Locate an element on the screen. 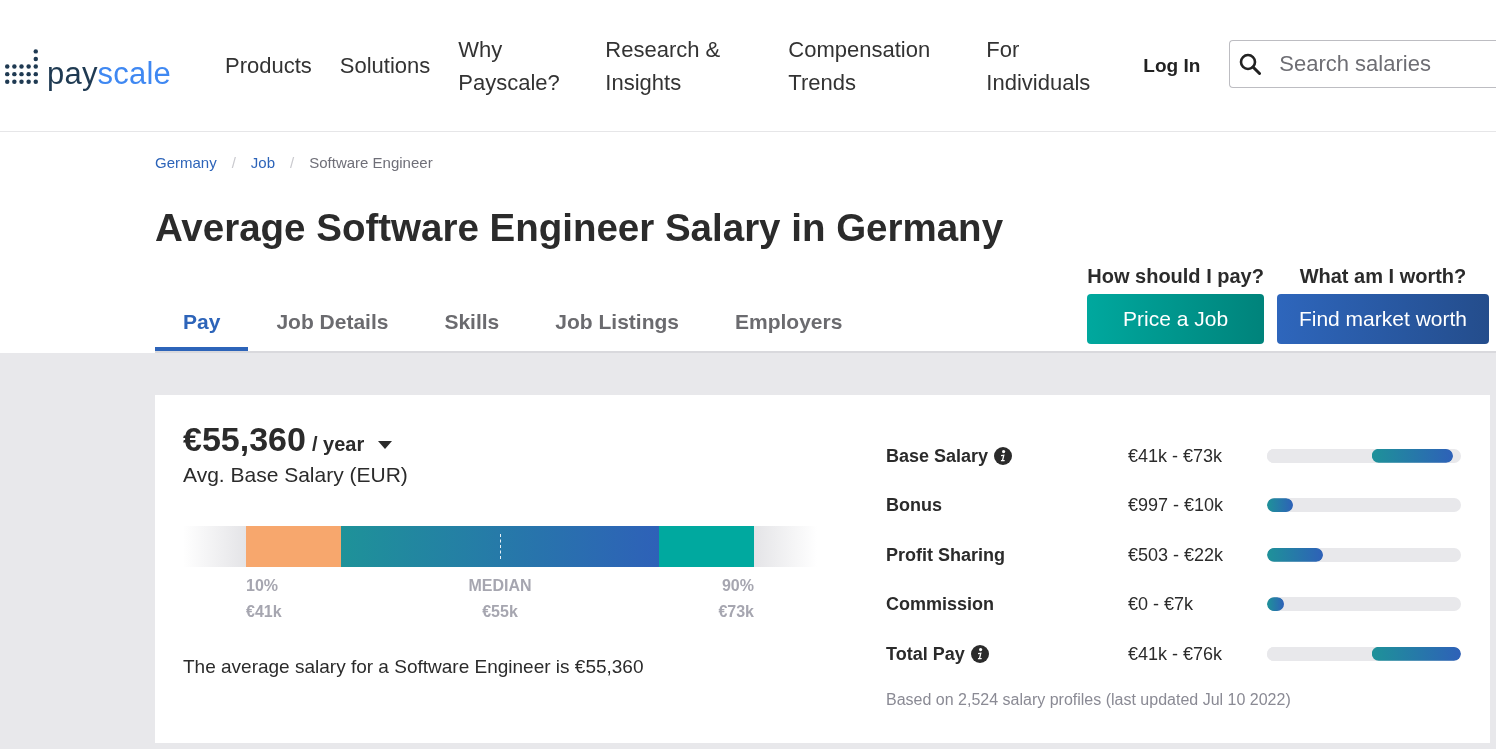 The height and width of the screenshot is (749, 1496). percentile-value: €41k is located at coordinates (264, 612).